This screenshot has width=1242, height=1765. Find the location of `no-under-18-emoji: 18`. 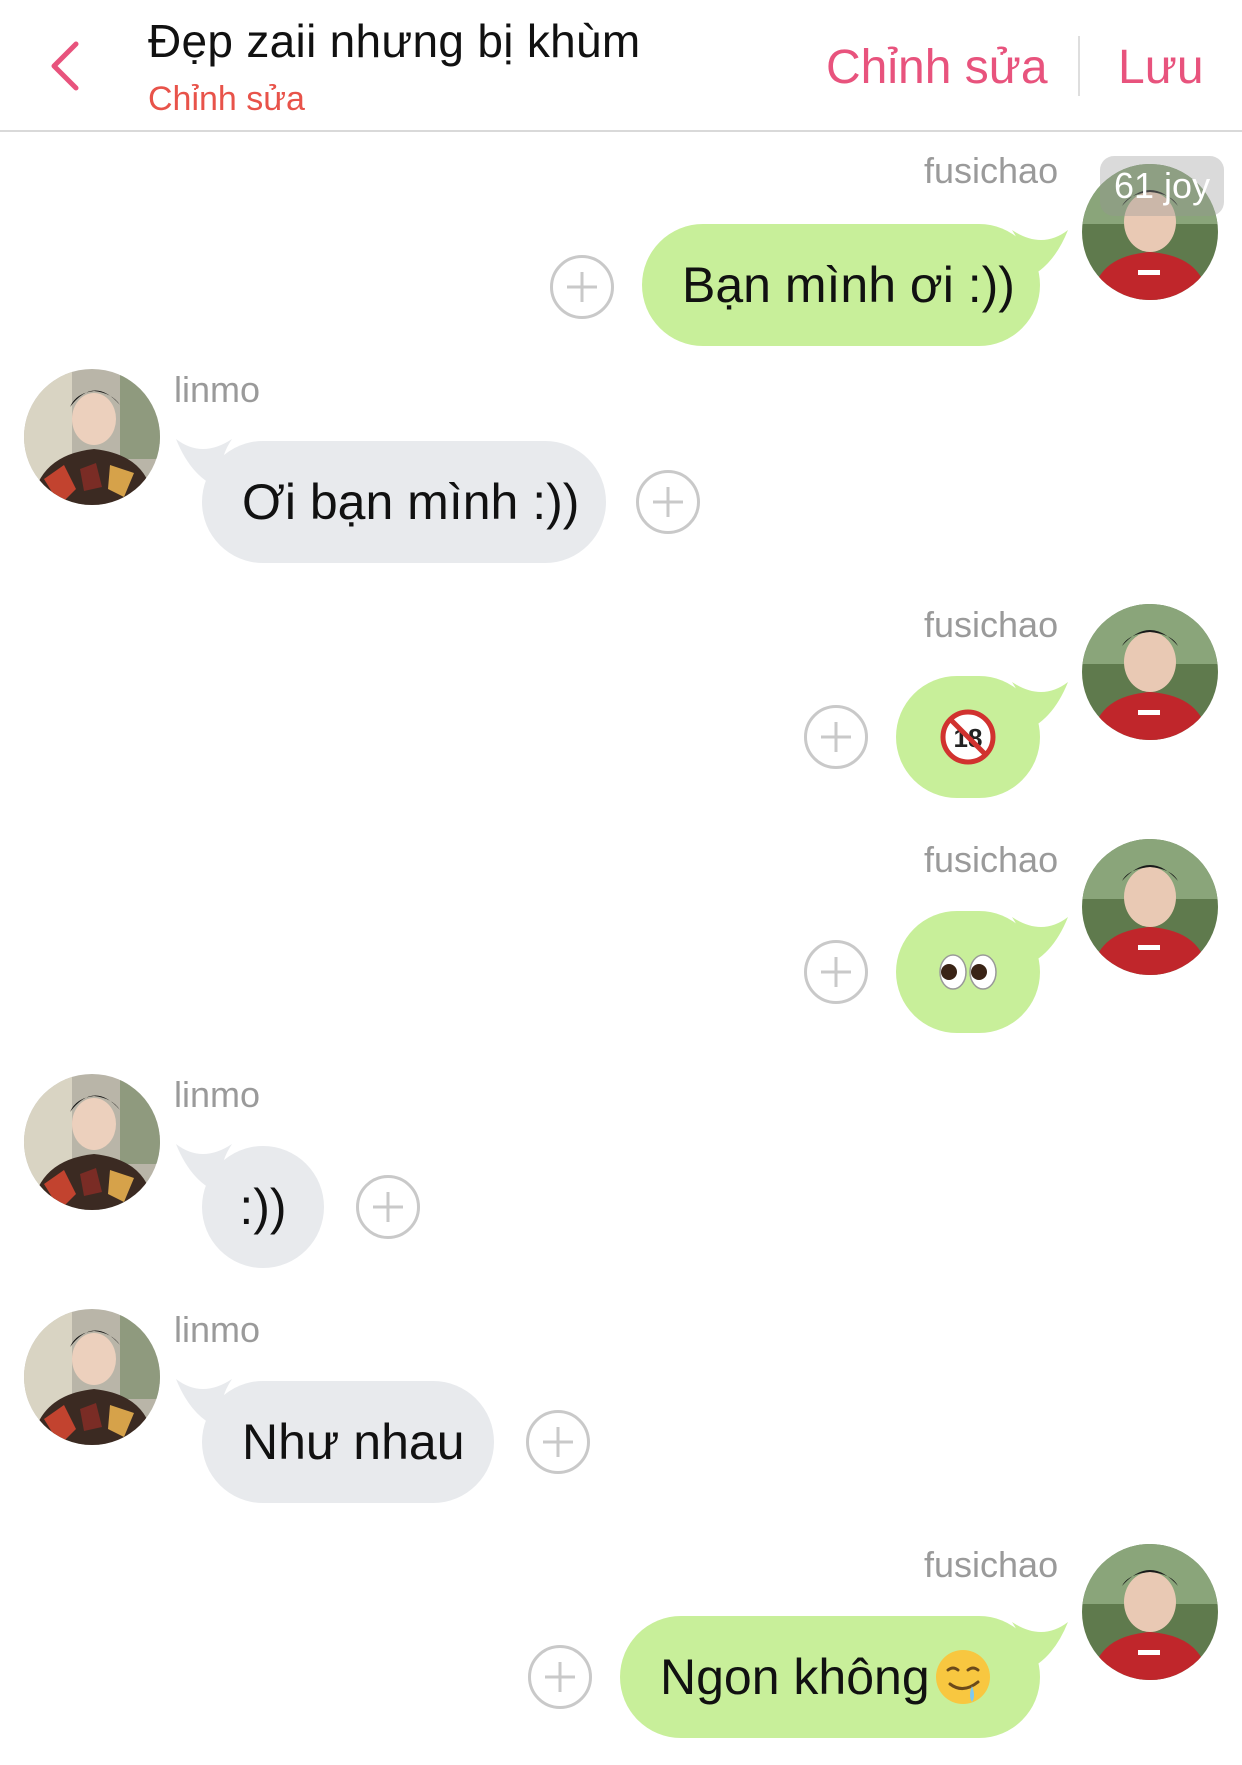

no-under-18-emoji: 18 is located at coordinates (968, 737).